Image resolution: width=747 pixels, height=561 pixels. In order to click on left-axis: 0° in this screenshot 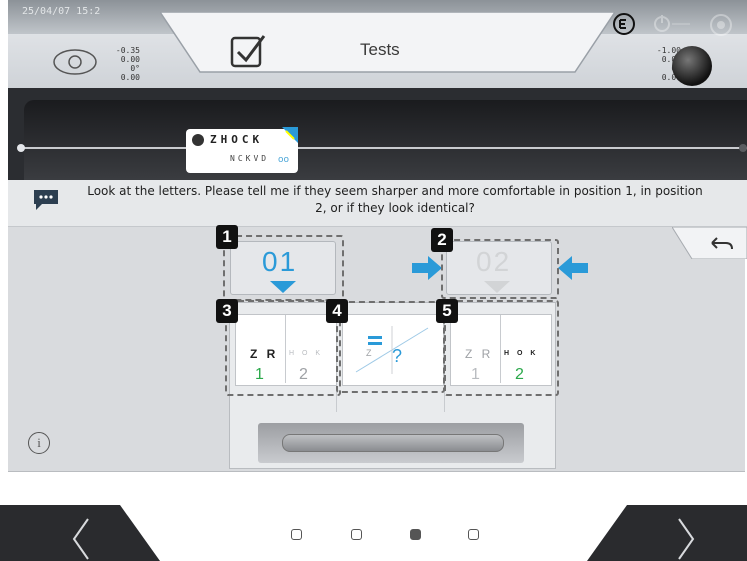, I will do `click(135, 68)`.